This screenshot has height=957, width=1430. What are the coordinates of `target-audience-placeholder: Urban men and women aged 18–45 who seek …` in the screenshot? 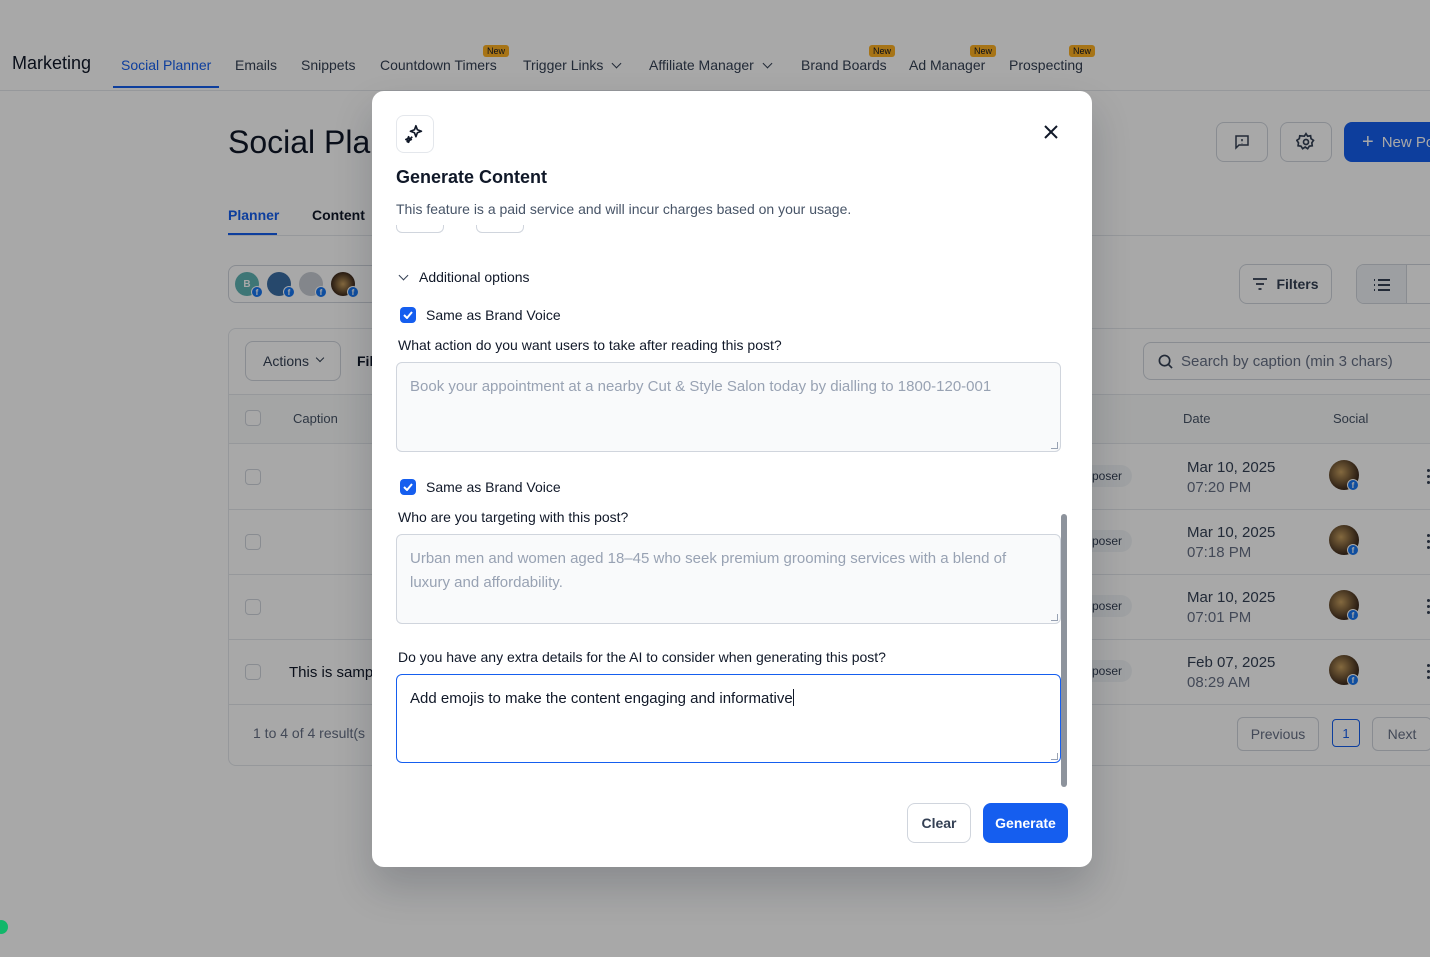 It's located at (708, 570).